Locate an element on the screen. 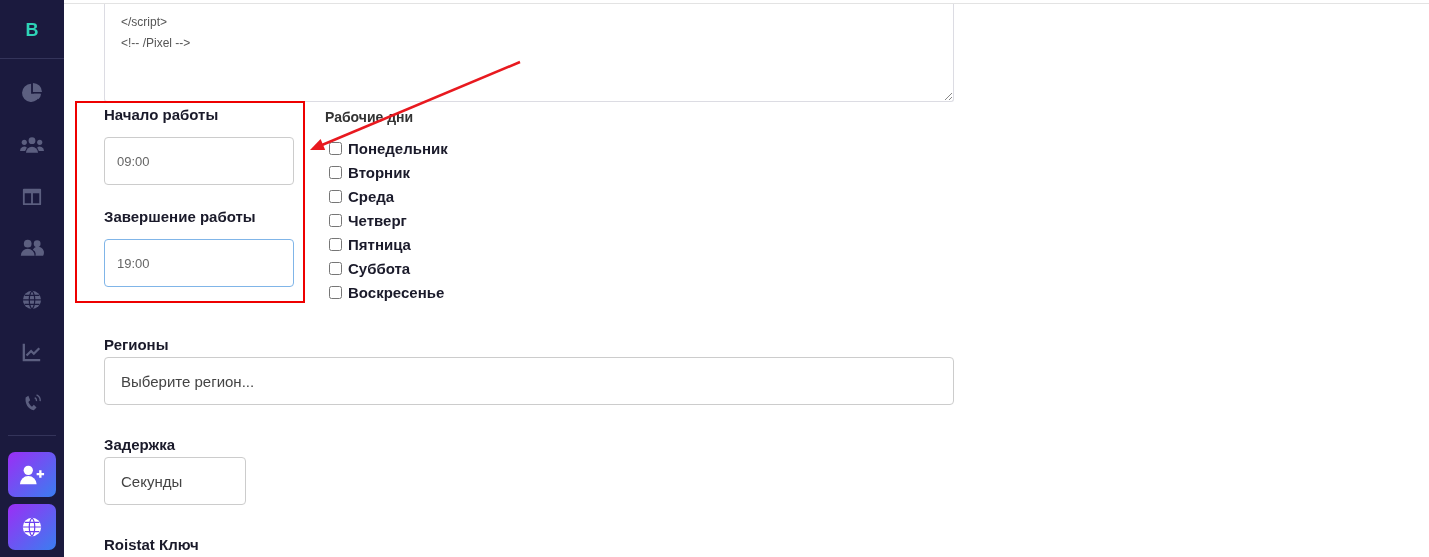 The width and height of the screenshot is (1429, 557). code-line: </script> is located at coordinates (144, 22).